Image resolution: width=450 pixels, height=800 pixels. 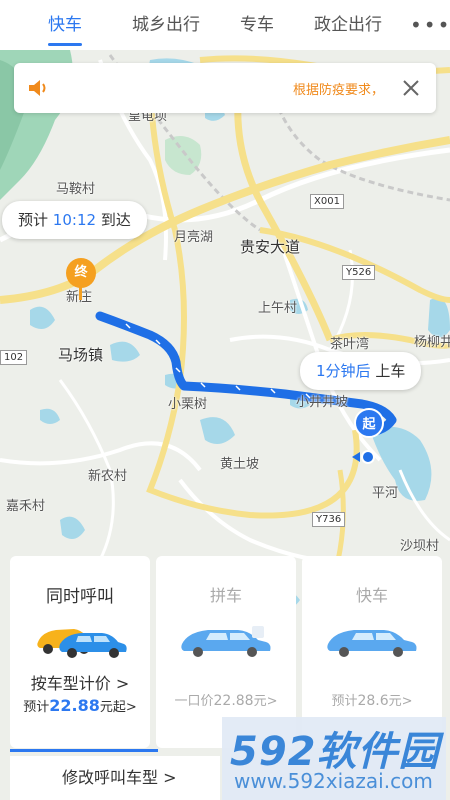 I want to click on price-value: 28.6, so click(x=373, y=701).